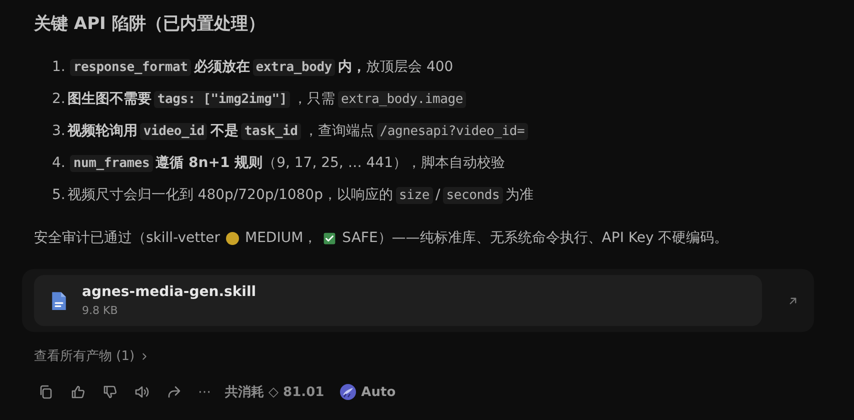 The image size is (854, 420). Describe the element at coordinates (443, 131) in the screenshot. I see `list-item: 3.视频轮询用 video_id 不是 task_id ，查询端点 /agnesapi?video_id=` at that location.